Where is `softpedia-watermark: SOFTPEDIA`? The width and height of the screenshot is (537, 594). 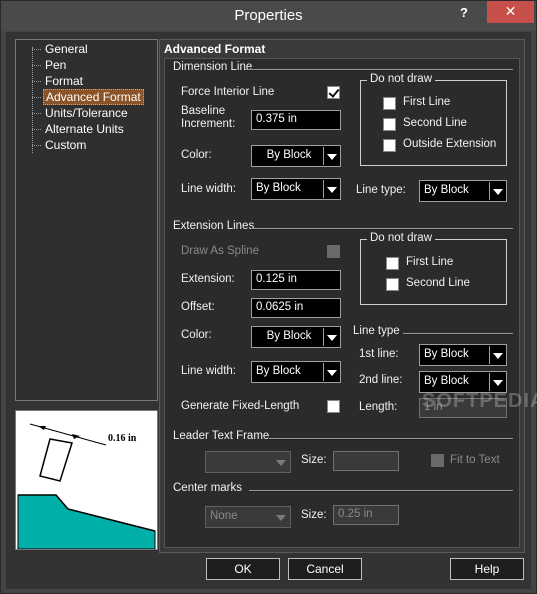
softpedia-watermark: SOFTPEDIA is located at coordinates (479, 401).